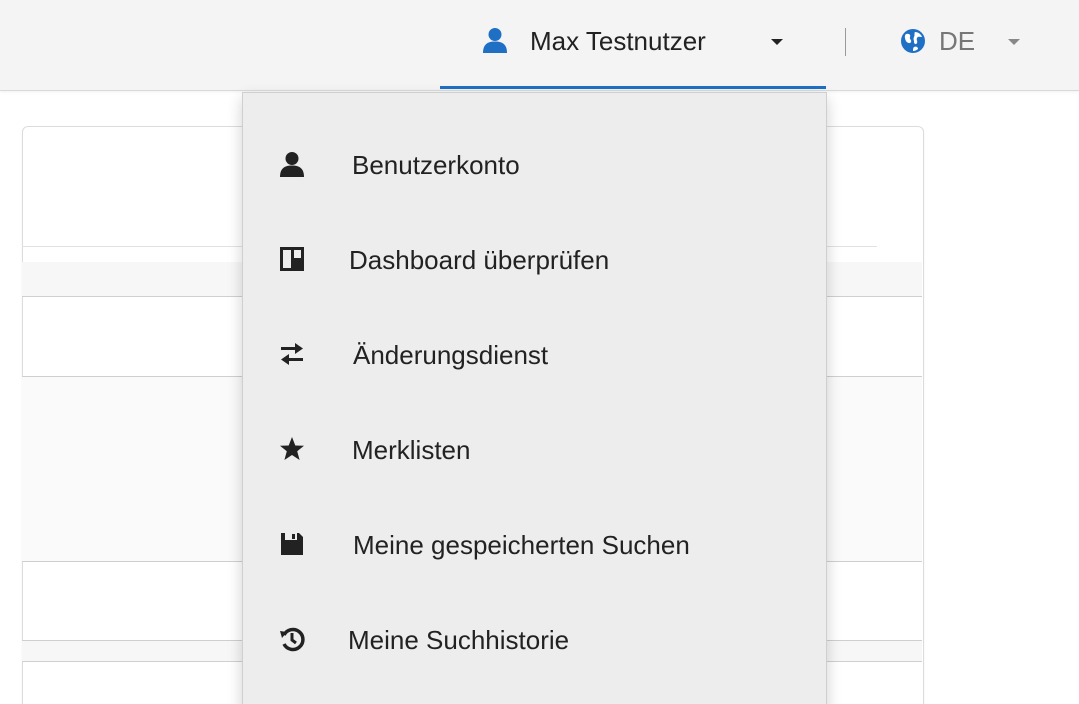 This screenshot has height=704, width=1079. Describe the element at coordinates (479, 260) in the screenshot. I see `menu-item-label: Dashboard überprüfen` at that location.